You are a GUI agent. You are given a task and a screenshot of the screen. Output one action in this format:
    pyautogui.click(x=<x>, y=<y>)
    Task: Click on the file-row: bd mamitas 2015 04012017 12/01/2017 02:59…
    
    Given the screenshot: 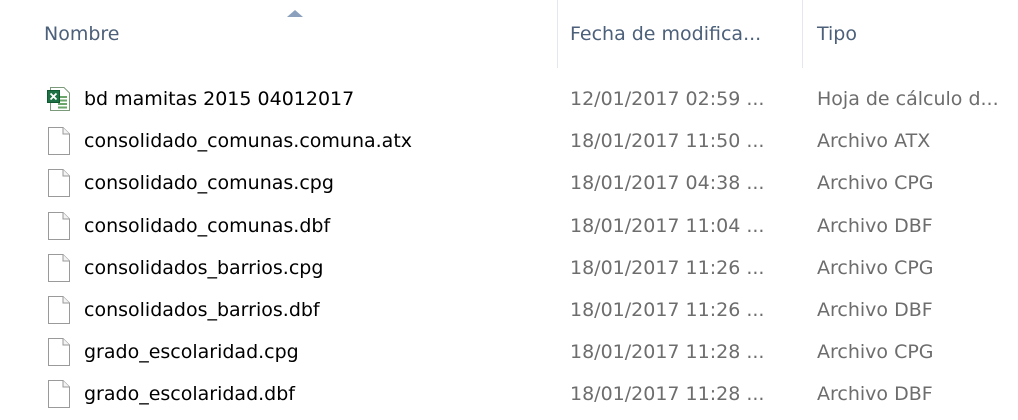 What is the action you would take?
    pyautogui.click(x=509, y=99)
    